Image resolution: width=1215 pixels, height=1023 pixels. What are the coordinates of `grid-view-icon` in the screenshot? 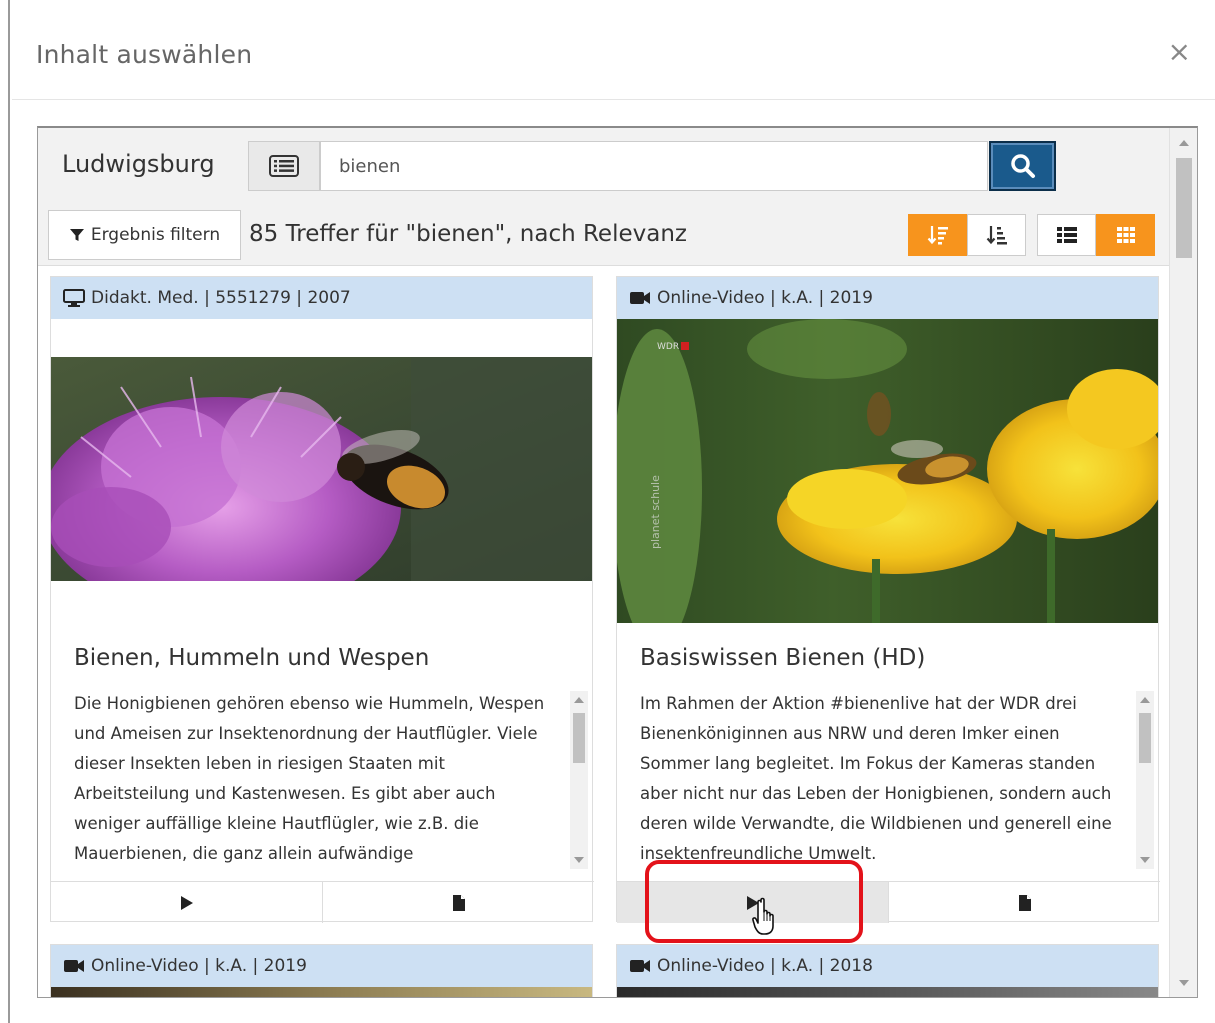 It's located at (1125, 235).